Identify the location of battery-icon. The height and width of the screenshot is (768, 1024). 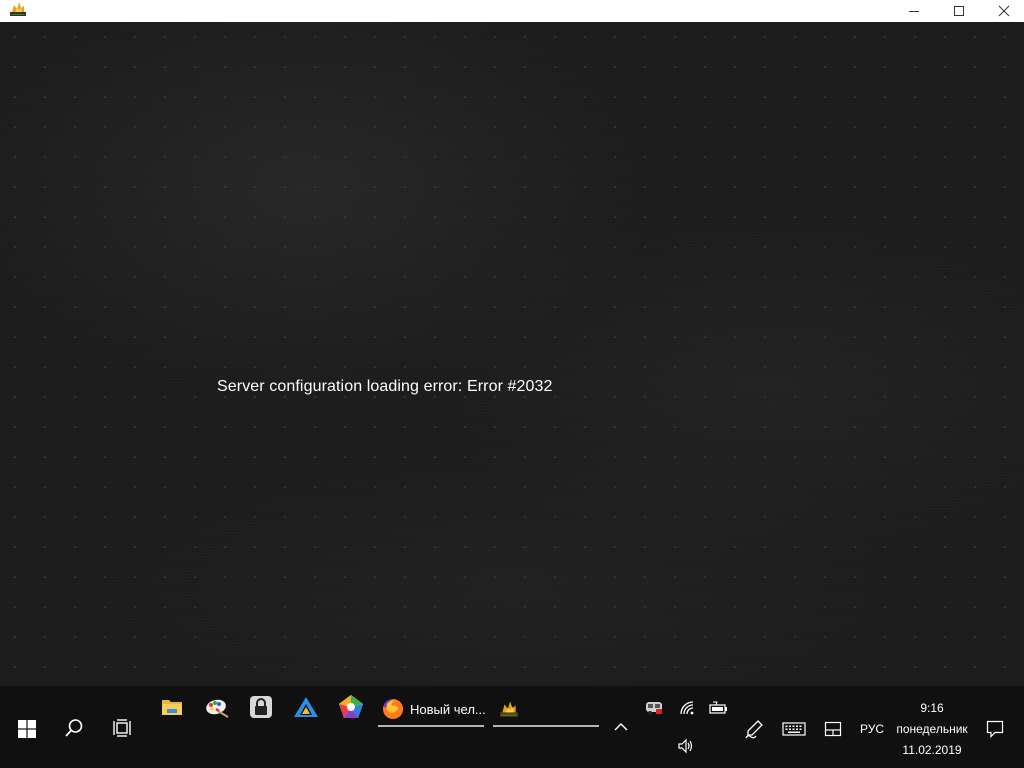
(718, 707).